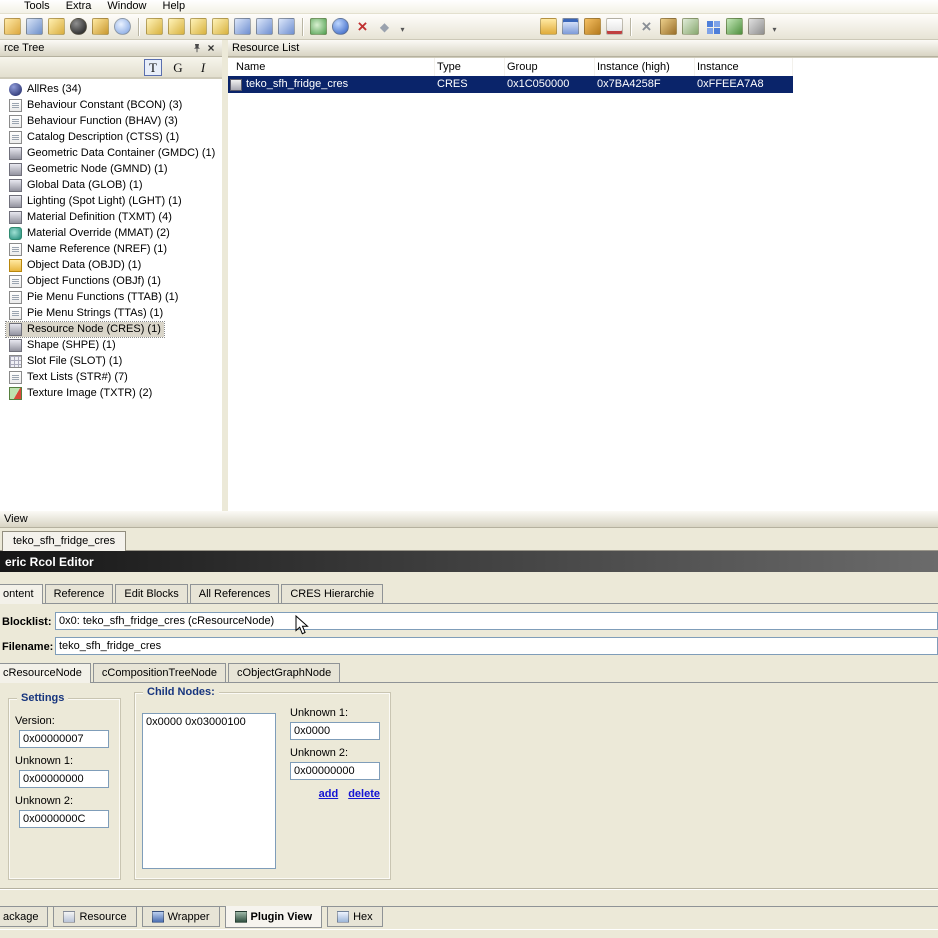 The width and height of the screenshot is (938, 938). Describe the element at coordinates (203, 67) in the screenshot. I see `filter-instance-button: I` at that location.